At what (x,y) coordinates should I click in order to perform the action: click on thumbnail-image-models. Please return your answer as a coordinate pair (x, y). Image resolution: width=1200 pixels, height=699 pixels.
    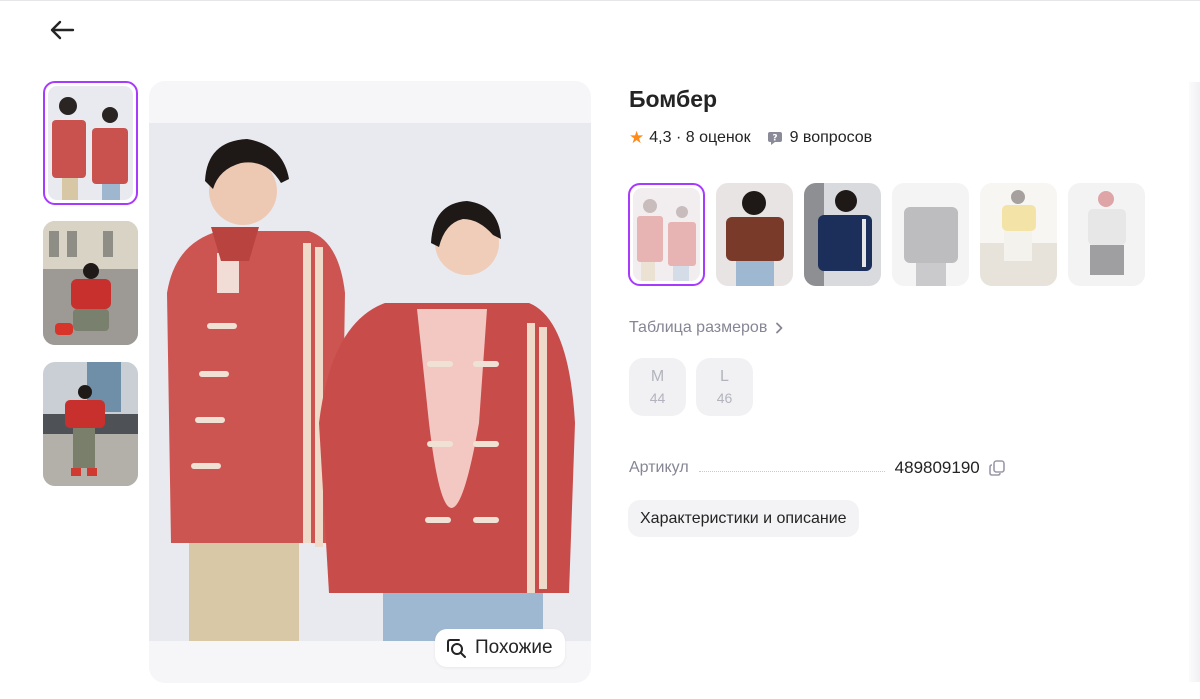
    Looking at the image, I should click on (90, 143).